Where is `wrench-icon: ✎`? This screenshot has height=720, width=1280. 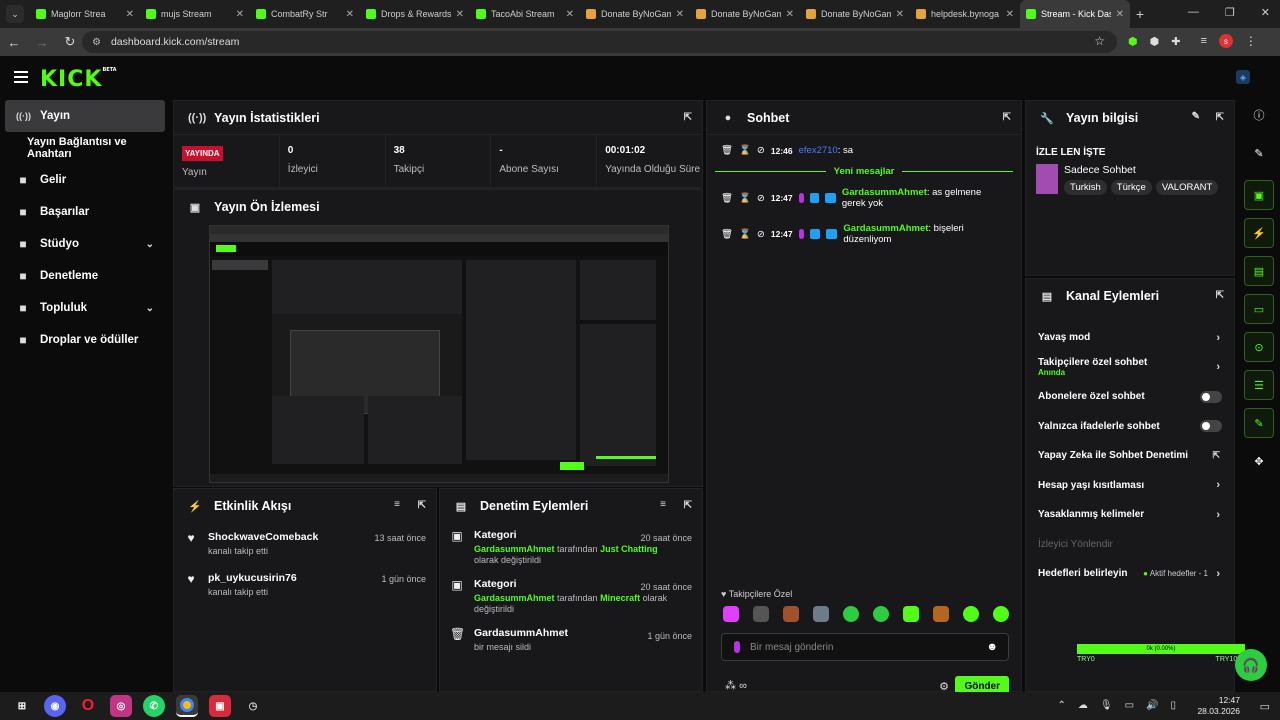
wrench-icon: ✎ is located at coordinates (1259, 423).